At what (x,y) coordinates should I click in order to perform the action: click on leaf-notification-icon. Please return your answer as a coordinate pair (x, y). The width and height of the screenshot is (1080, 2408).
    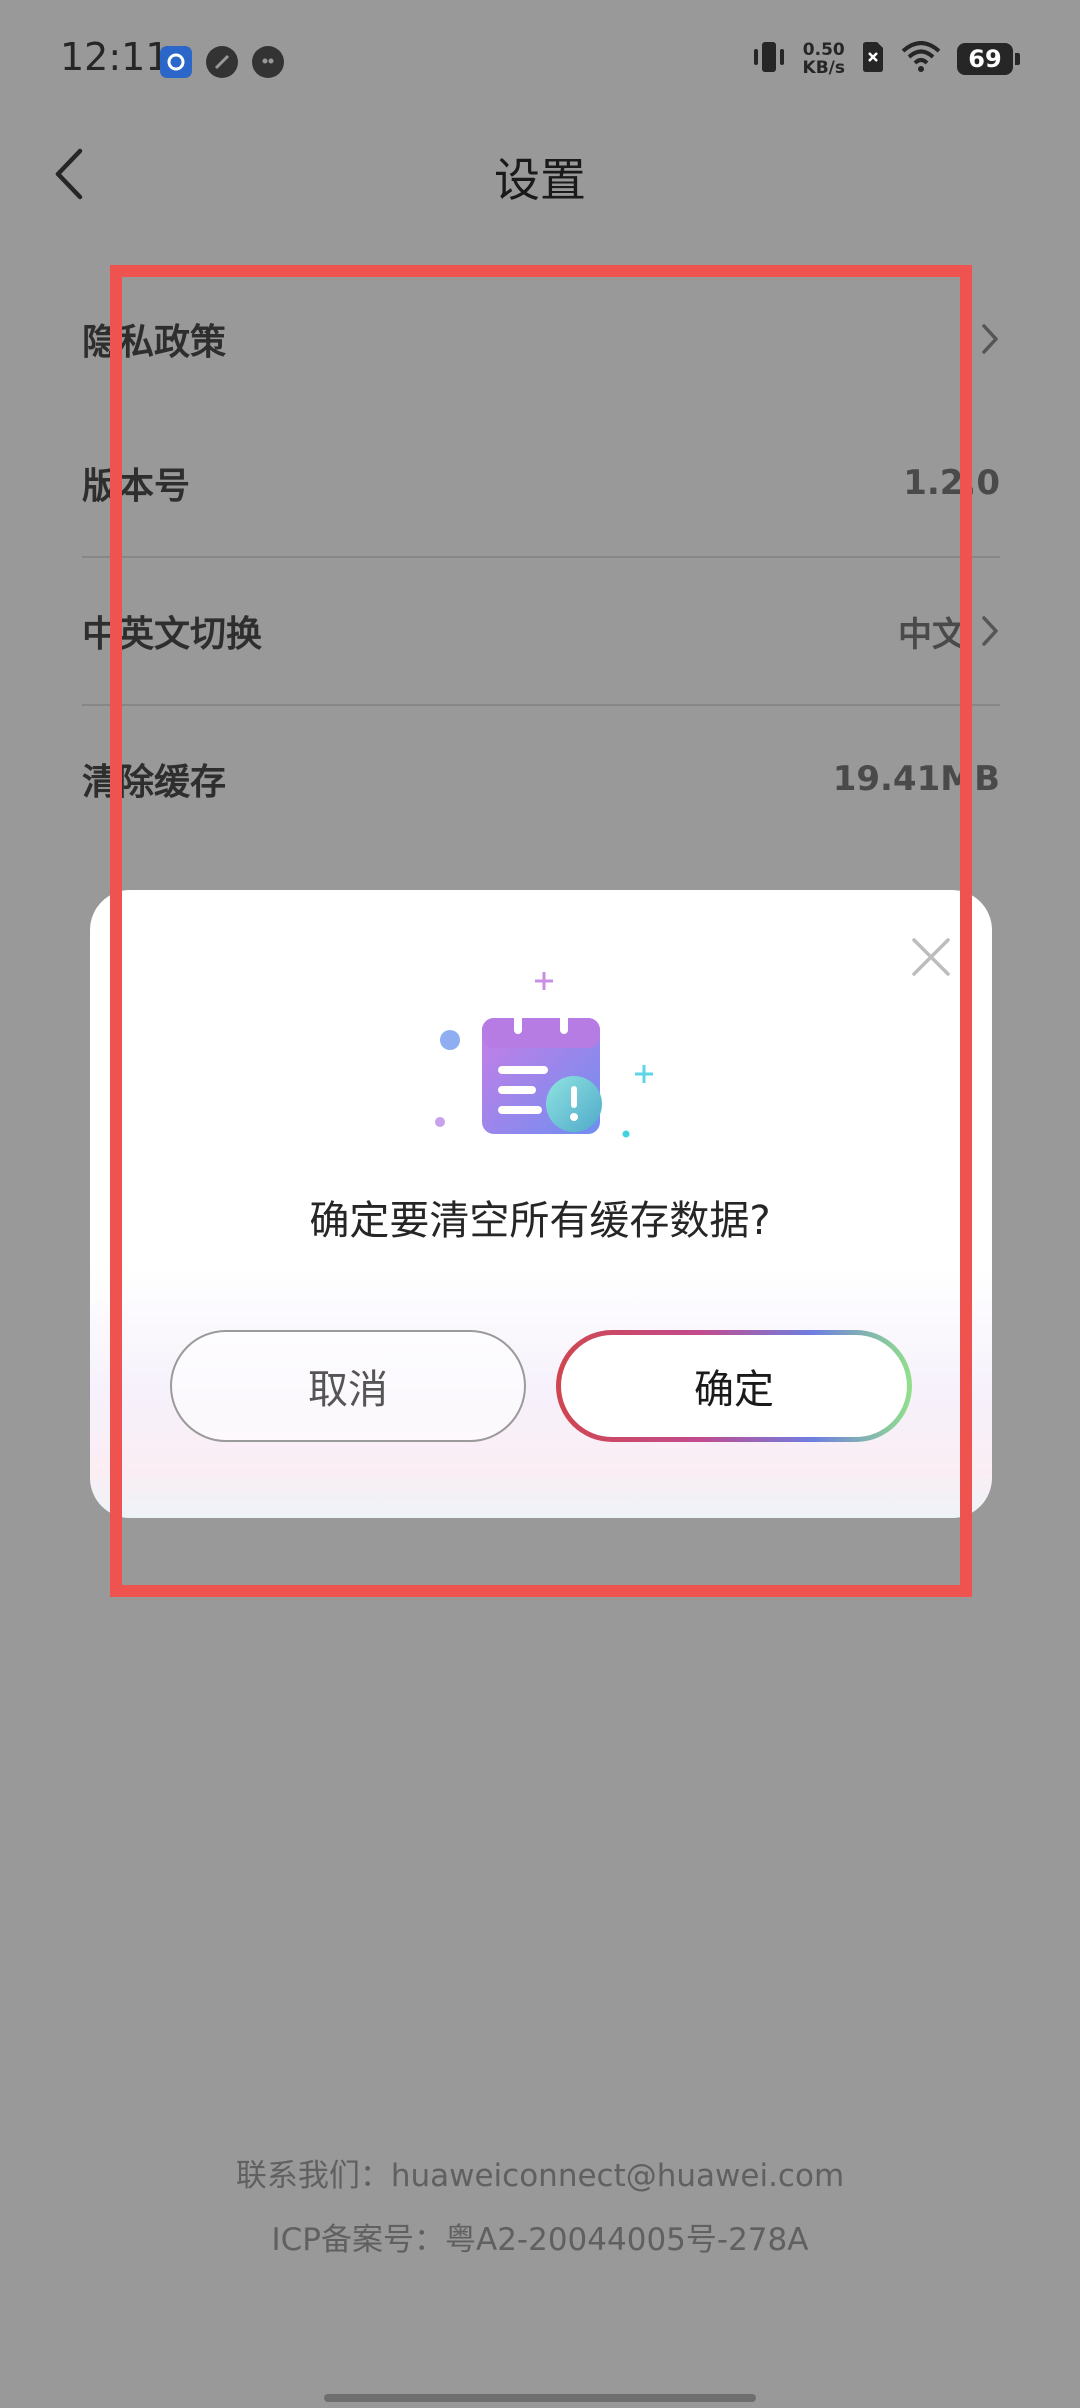
    Looking at the image, I should click on (222, 62).